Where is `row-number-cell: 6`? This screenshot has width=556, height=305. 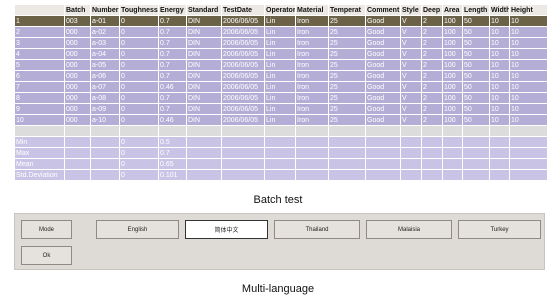
row-number-cell: 6 is located at coordinates (39, 76).